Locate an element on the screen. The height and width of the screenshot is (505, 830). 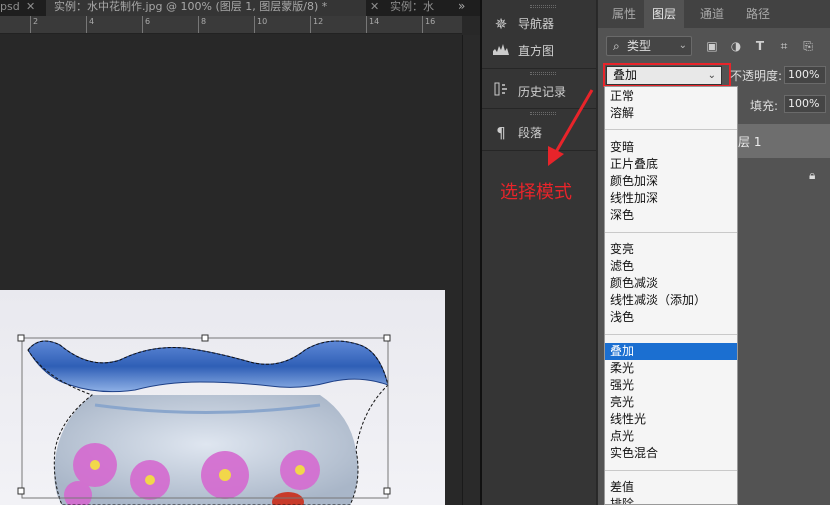
shape-filter-icon: ⌗ is located at coordinates (784, 46).